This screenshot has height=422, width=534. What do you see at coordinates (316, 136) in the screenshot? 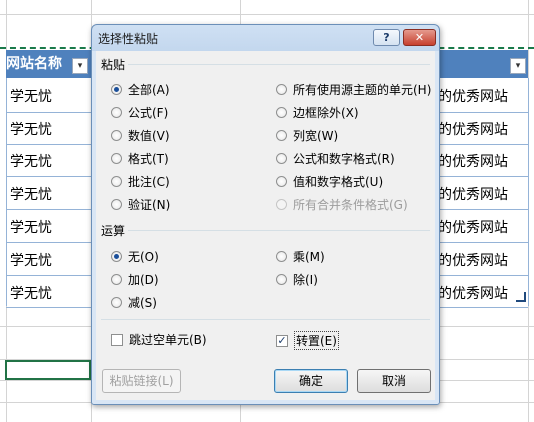
I see `option-label: 列宽(W)` at bounding box center [316, 136].